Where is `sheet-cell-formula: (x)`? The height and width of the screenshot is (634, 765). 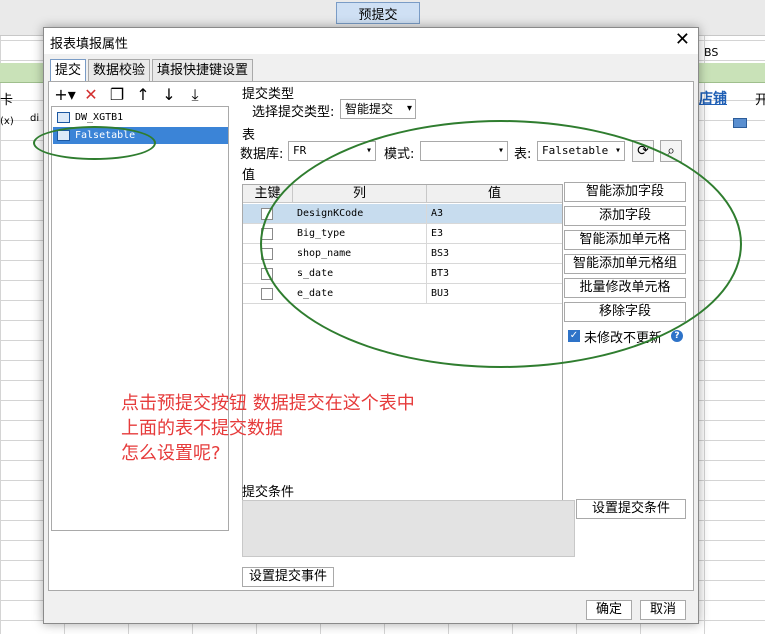 sheet-cell-formula: (x) is located at coordinates (7, 121).